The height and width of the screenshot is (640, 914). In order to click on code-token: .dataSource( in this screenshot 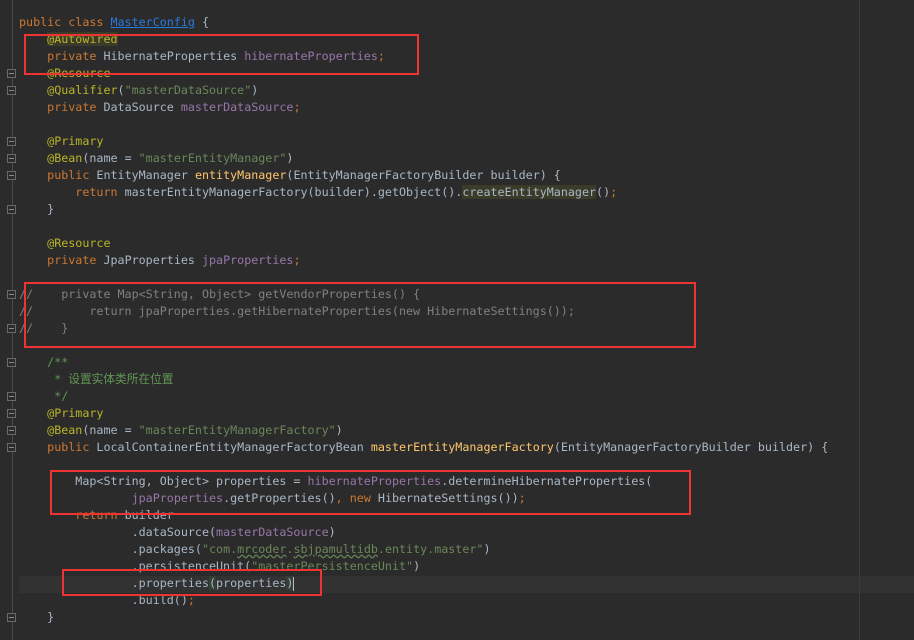, I will do `click(118, 532)`.